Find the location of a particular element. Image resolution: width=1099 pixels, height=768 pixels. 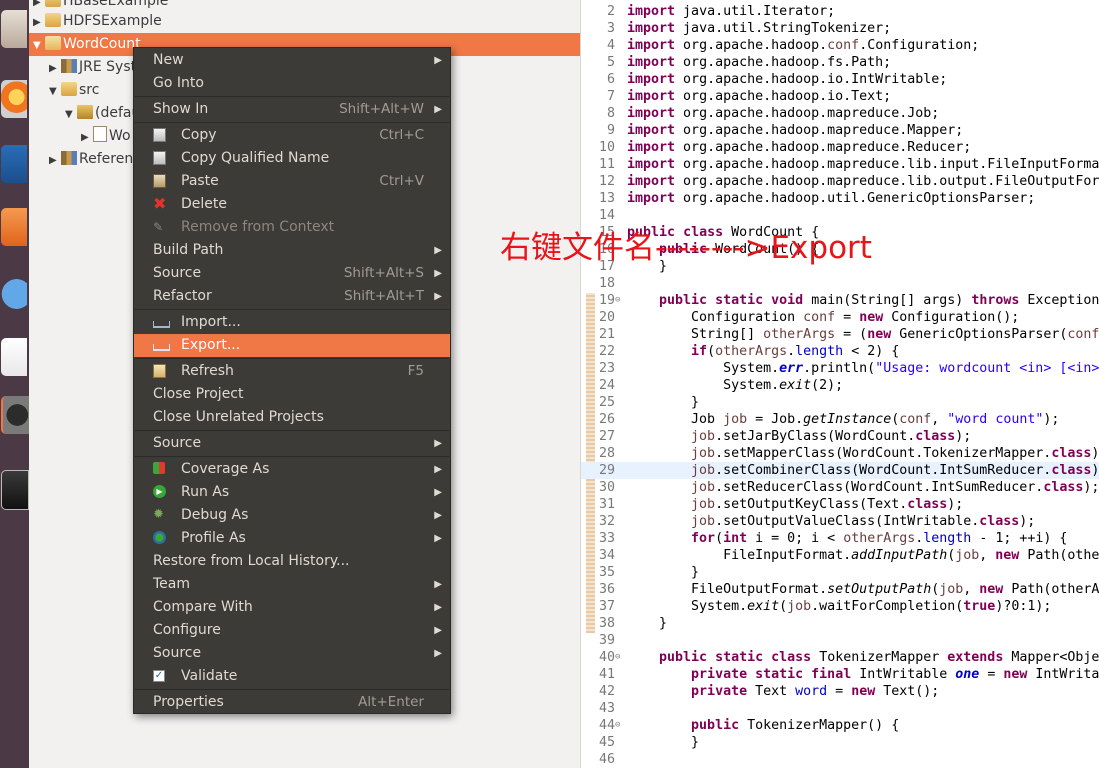

code-text: } is located at coordinates (663, 402).